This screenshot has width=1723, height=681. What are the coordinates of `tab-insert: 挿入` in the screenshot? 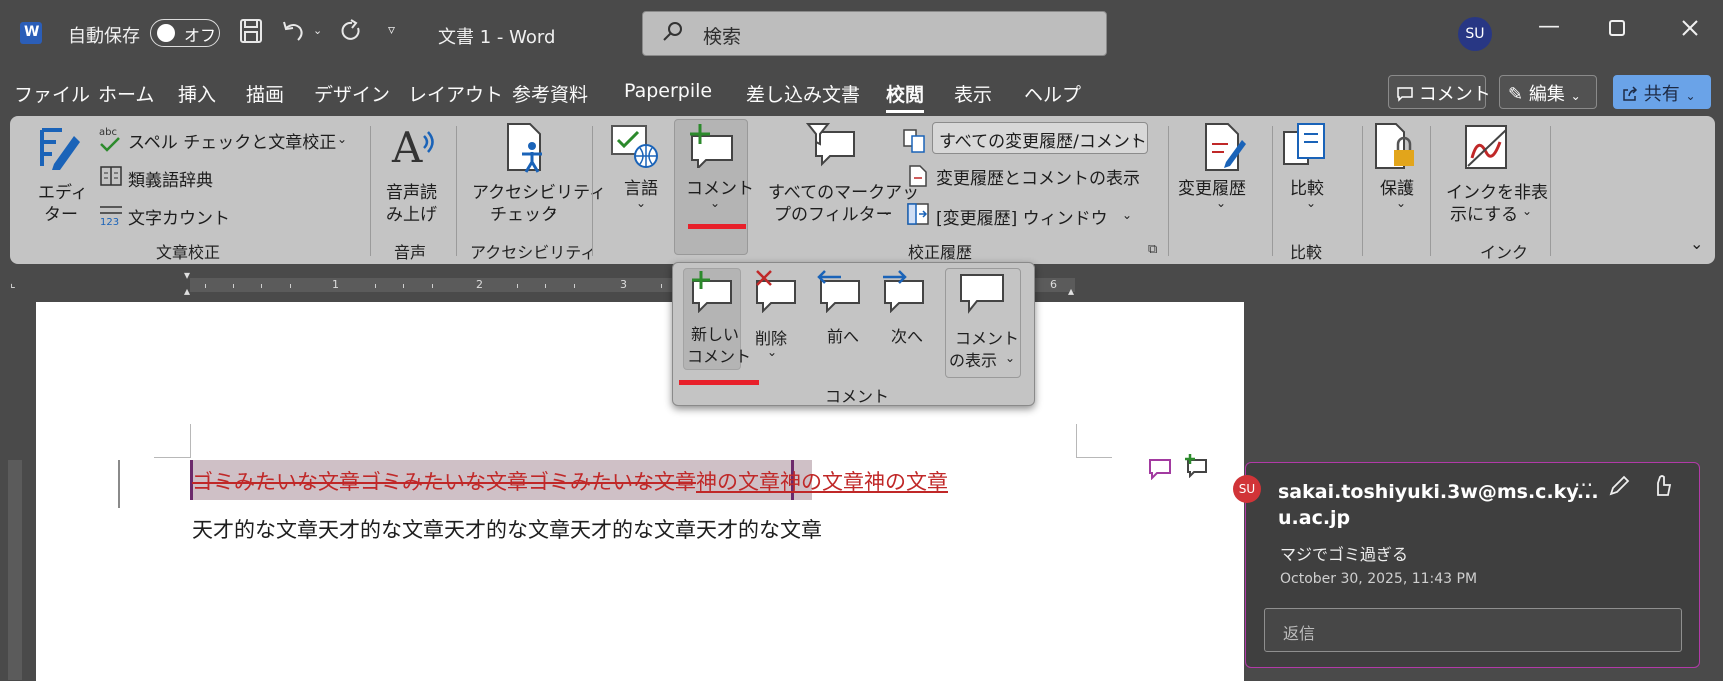 It's located at (197, 93).